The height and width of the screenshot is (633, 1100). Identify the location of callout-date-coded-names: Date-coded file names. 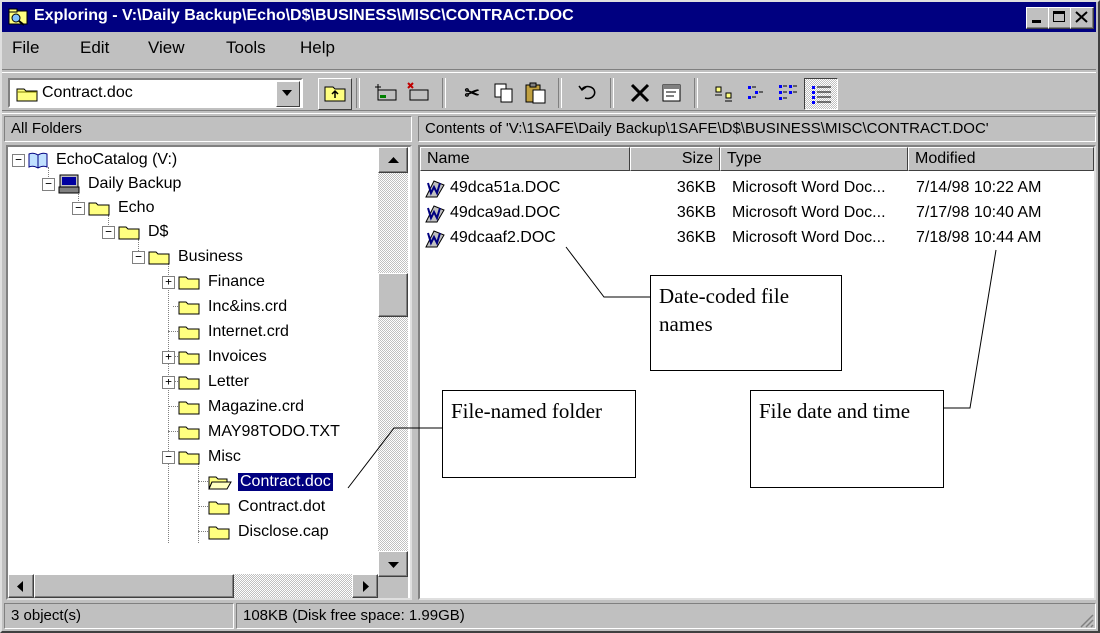
(746, 323).